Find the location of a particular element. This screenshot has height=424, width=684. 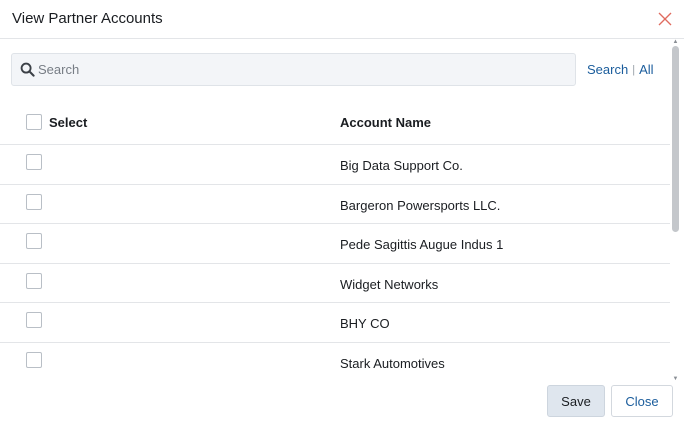

dialog-title: View Partner Accounts is located at coordinates (87, 18).